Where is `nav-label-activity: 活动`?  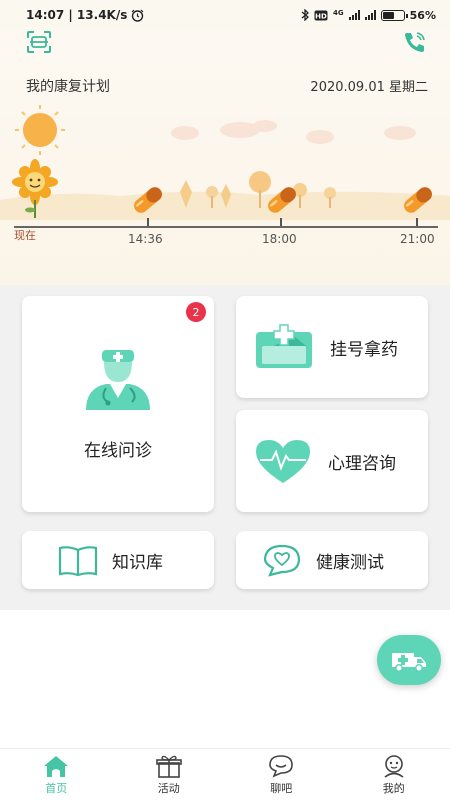
nav-label-activity: 活动 is located at coordinates (168, 788).